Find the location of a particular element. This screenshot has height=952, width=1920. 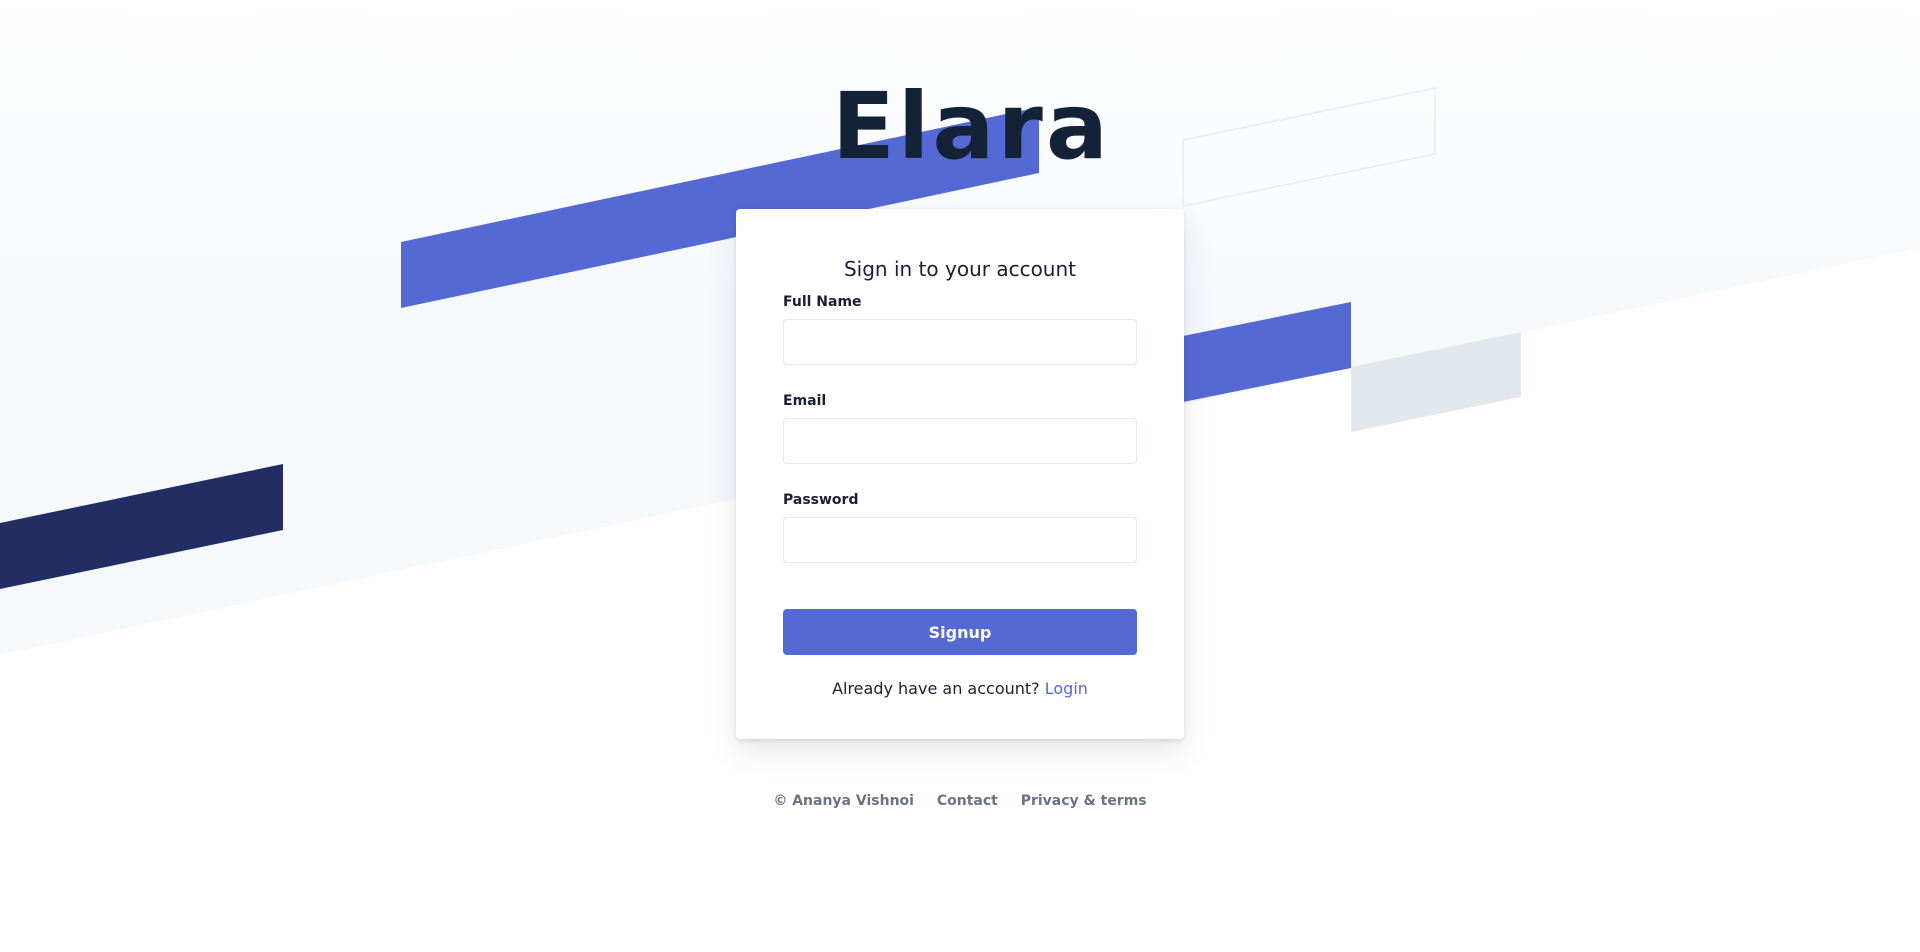

login-prompt-text: Already have an account? is located at coordinates (936, 688).